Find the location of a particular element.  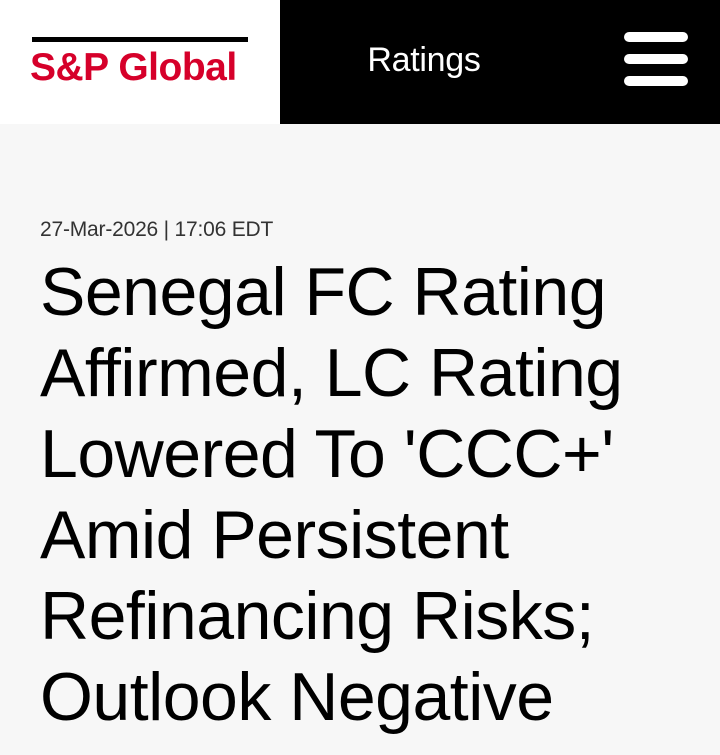

nav-bar: Ratings is located at coordinates (500, 62).